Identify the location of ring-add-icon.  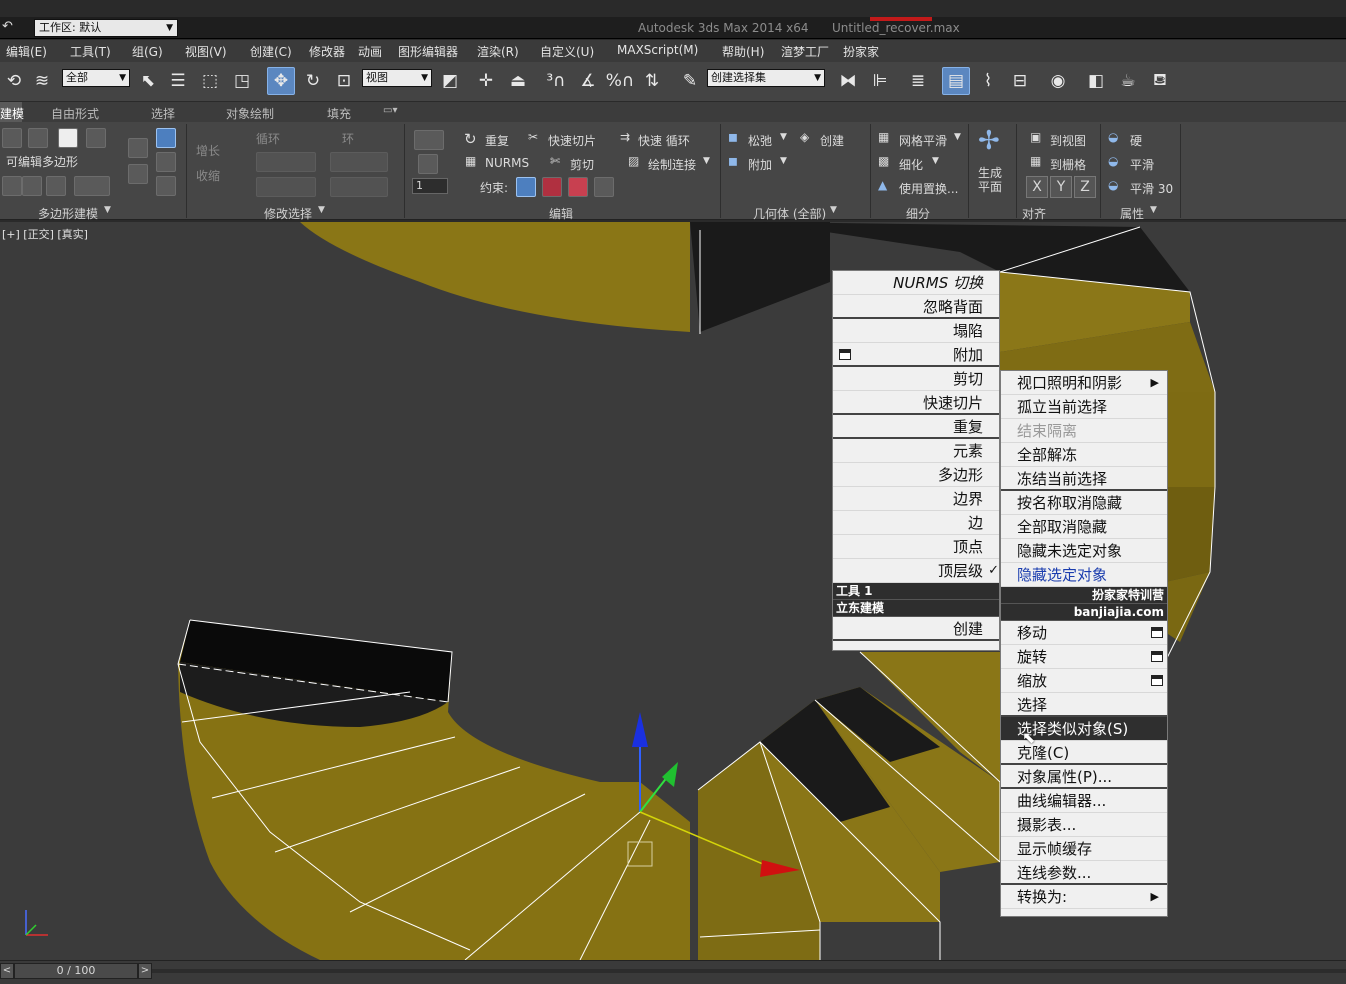
(359, 162).